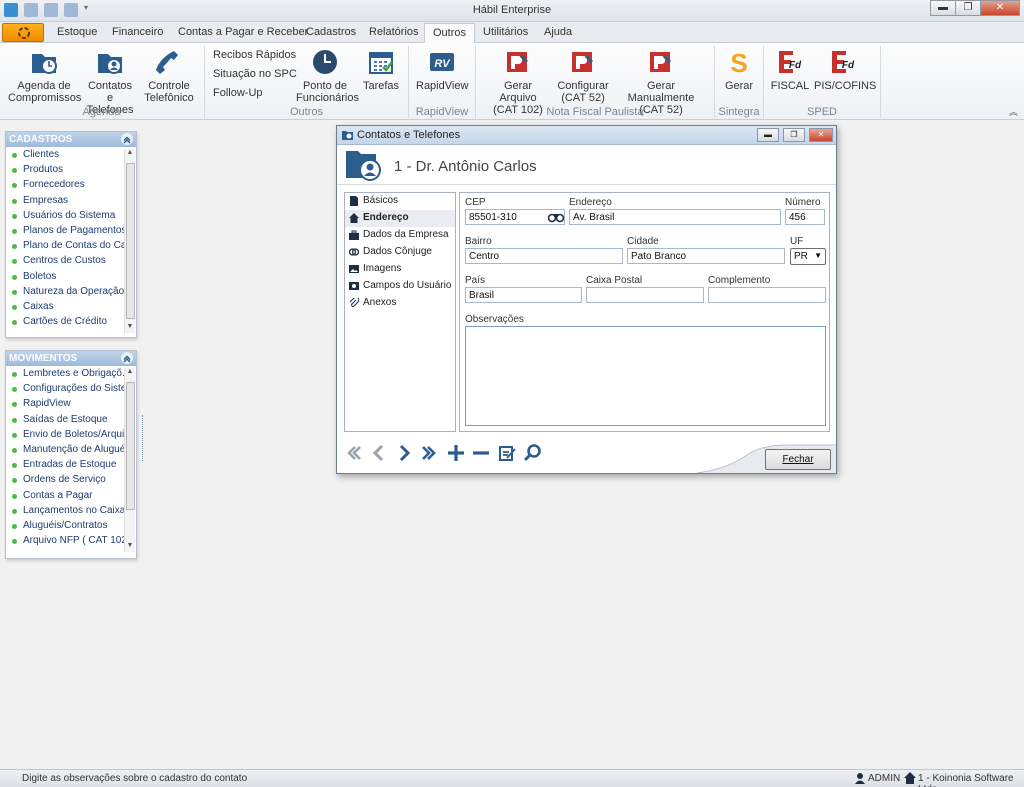  Describe the element at coordinates (400, 235) in the screenshot. I see `nav-item-dados-empresa: Dados da Empresa` at that location.